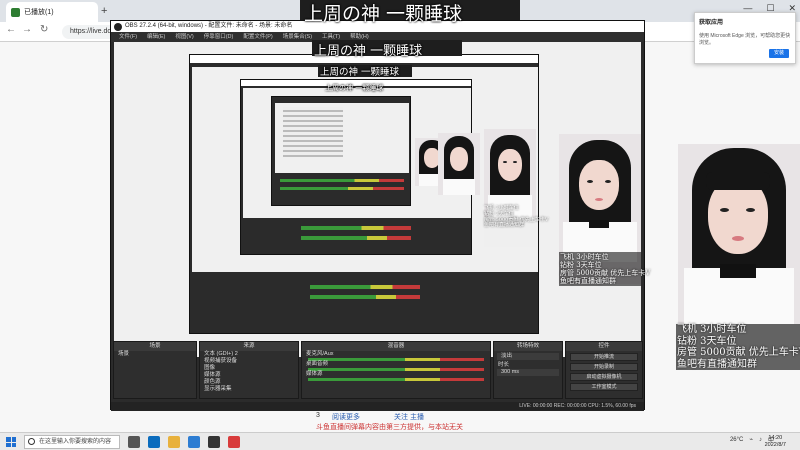 The image size is (800, 450). I want to click on source-item: 文本 (GDI+) 2, so click(249, 354).